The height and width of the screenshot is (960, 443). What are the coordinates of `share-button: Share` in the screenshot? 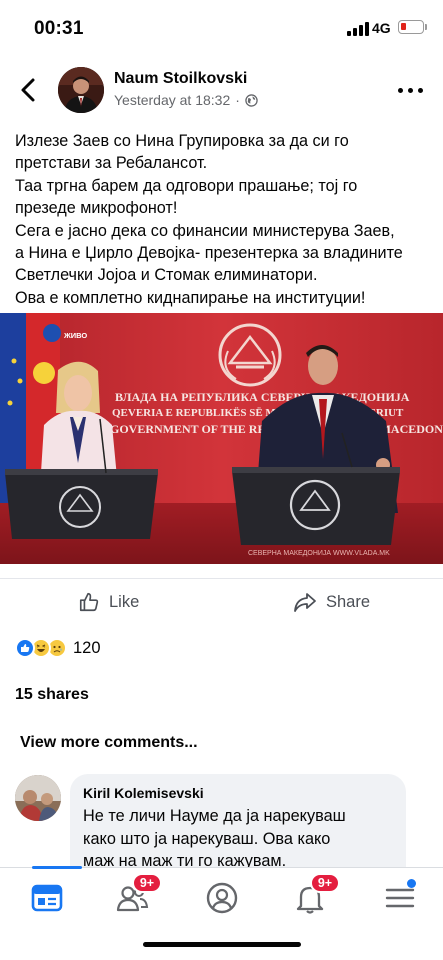 It's located at (331, 602).